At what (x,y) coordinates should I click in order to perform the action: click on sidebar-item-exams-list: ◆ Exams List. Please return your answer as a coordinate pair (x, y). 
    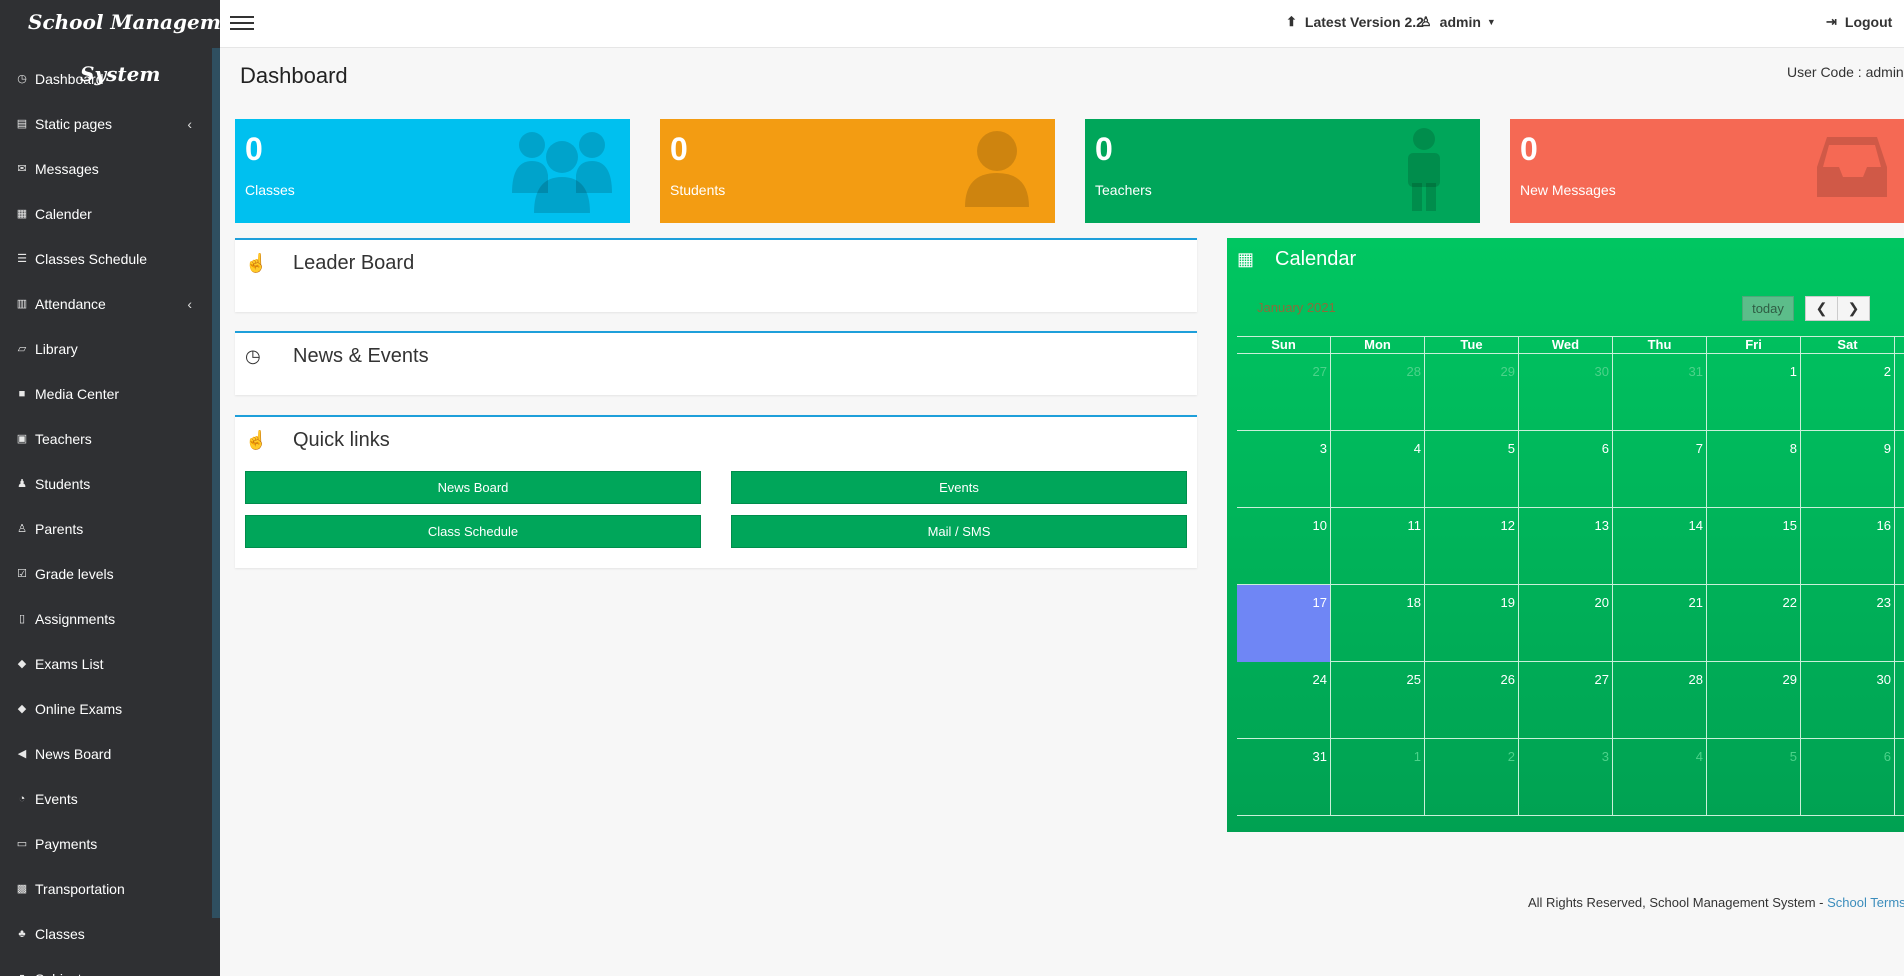
    Looking at the image, I should click on (106, 663).